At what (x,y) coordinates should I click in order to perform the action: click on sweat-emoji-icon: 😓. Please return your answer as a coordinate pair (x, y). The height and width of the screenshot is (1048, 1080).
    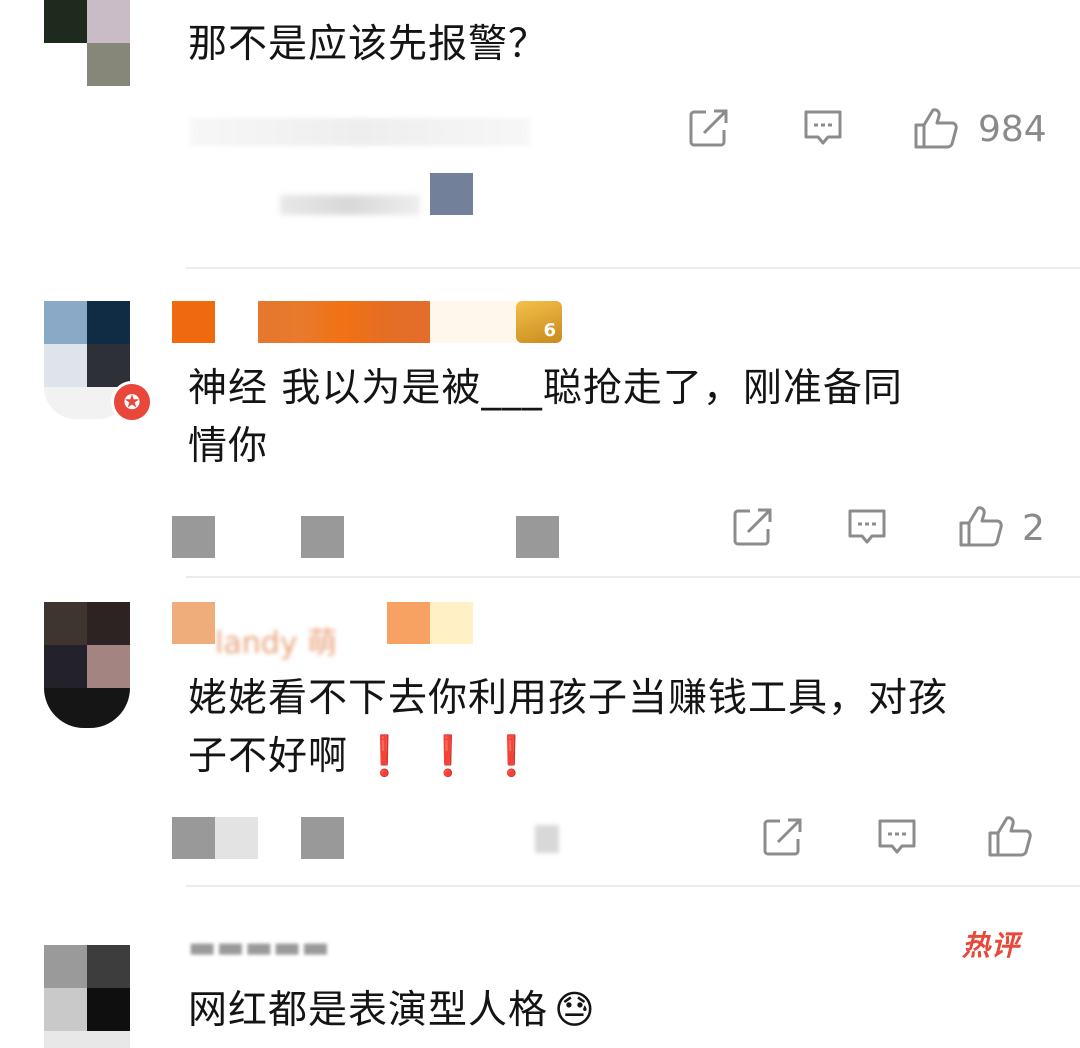
    Looking at the image, I should click on (575, 1010).